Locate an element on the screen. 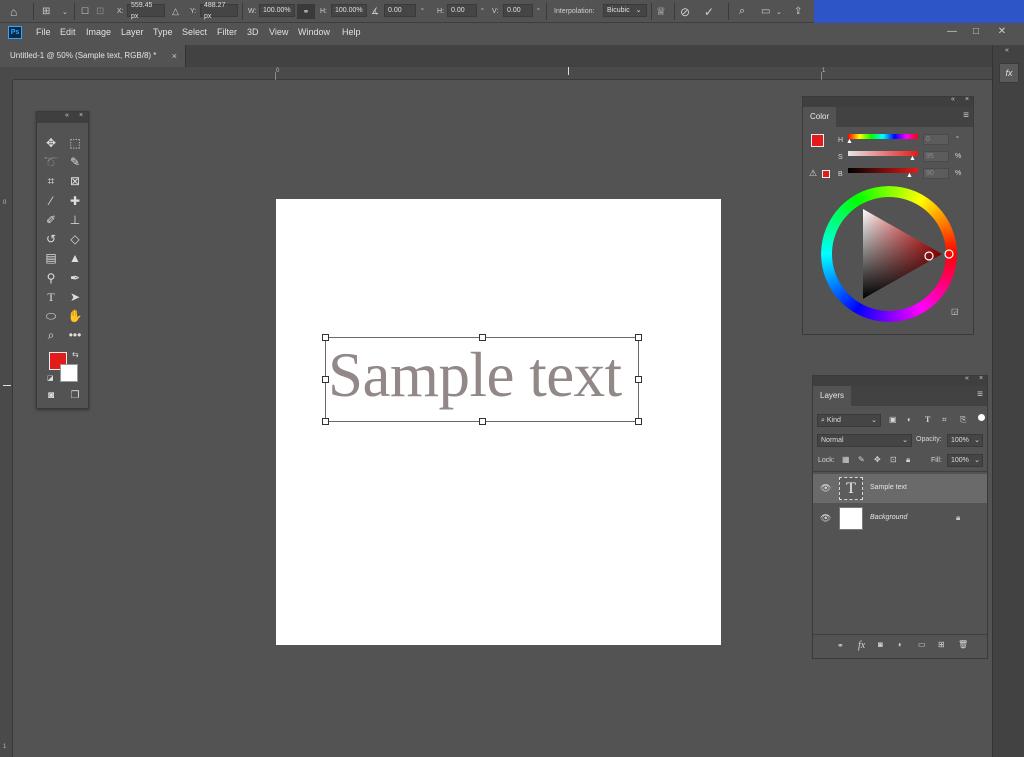  interpolation-select: Bicubic ⌄ is located at coordinates (625, 10).